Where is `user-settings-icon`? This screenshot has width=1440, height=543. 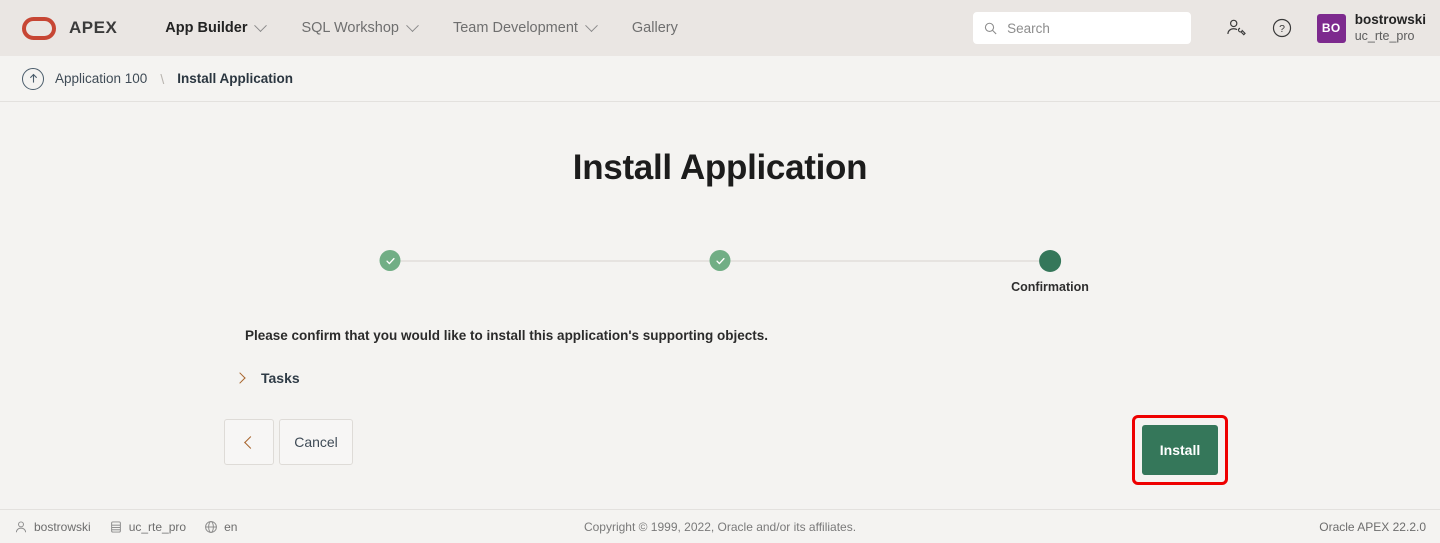 user-settings-icon is located at coordinates (1236, 27).